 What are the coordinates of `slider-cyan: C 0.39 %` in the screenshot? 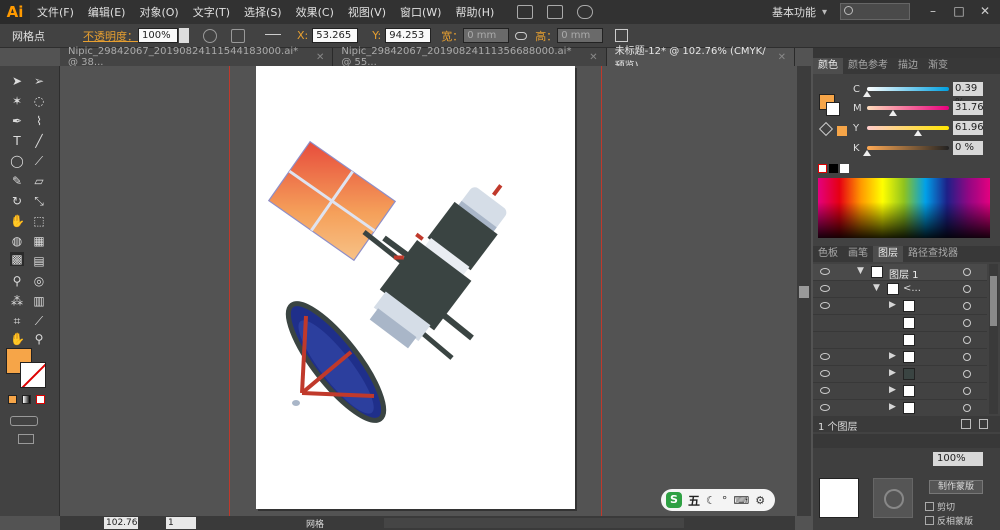 It's located at (918, 94).